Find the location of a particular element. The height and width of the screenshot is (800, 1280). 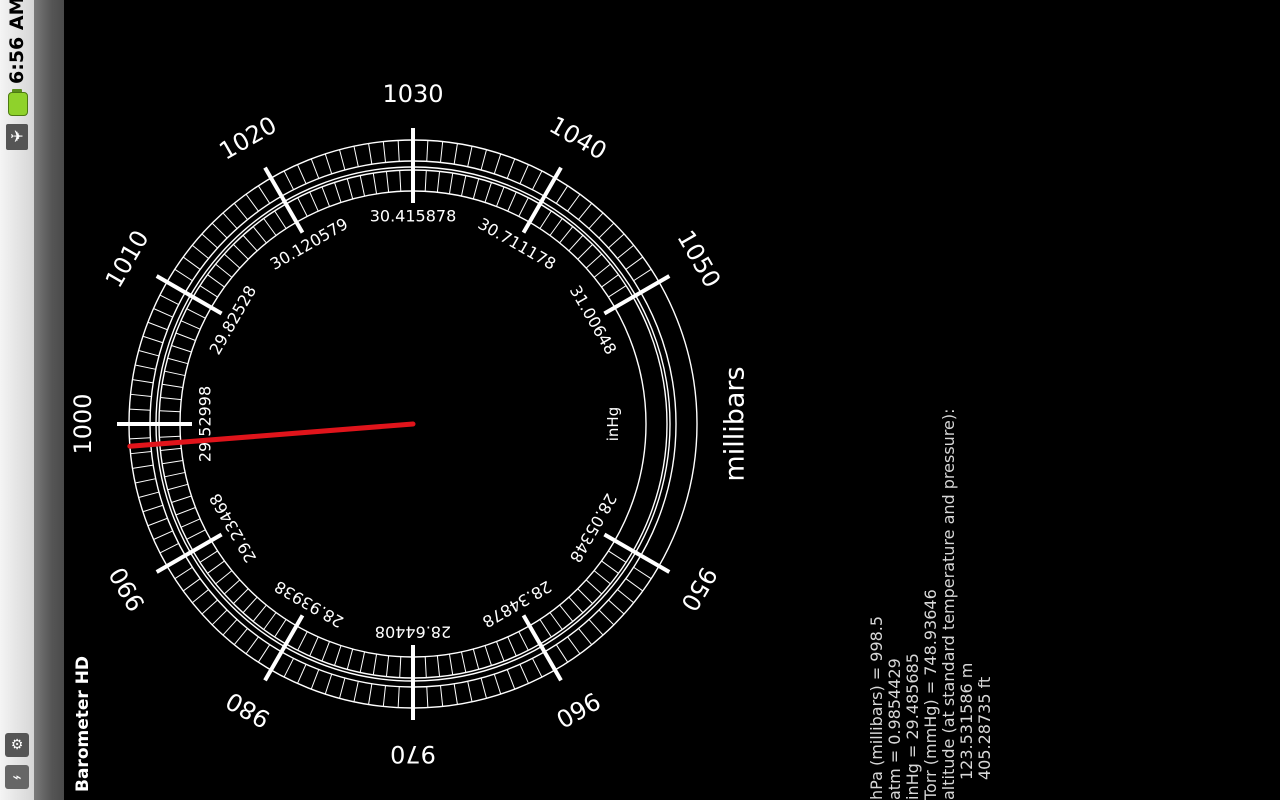

outer-scale-label: 1030 is located at coordinates (412, 94).